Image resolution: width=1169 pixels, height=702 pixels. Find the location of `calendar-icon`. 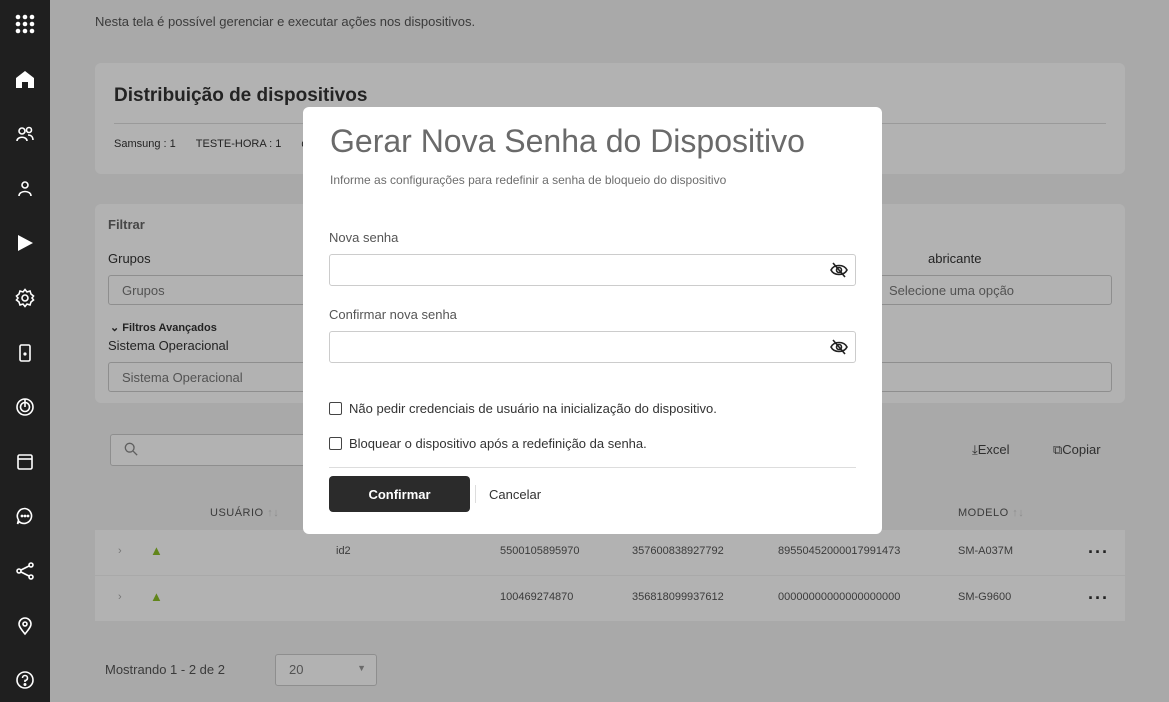

calendar-icon is located at coordinates (25, 462).